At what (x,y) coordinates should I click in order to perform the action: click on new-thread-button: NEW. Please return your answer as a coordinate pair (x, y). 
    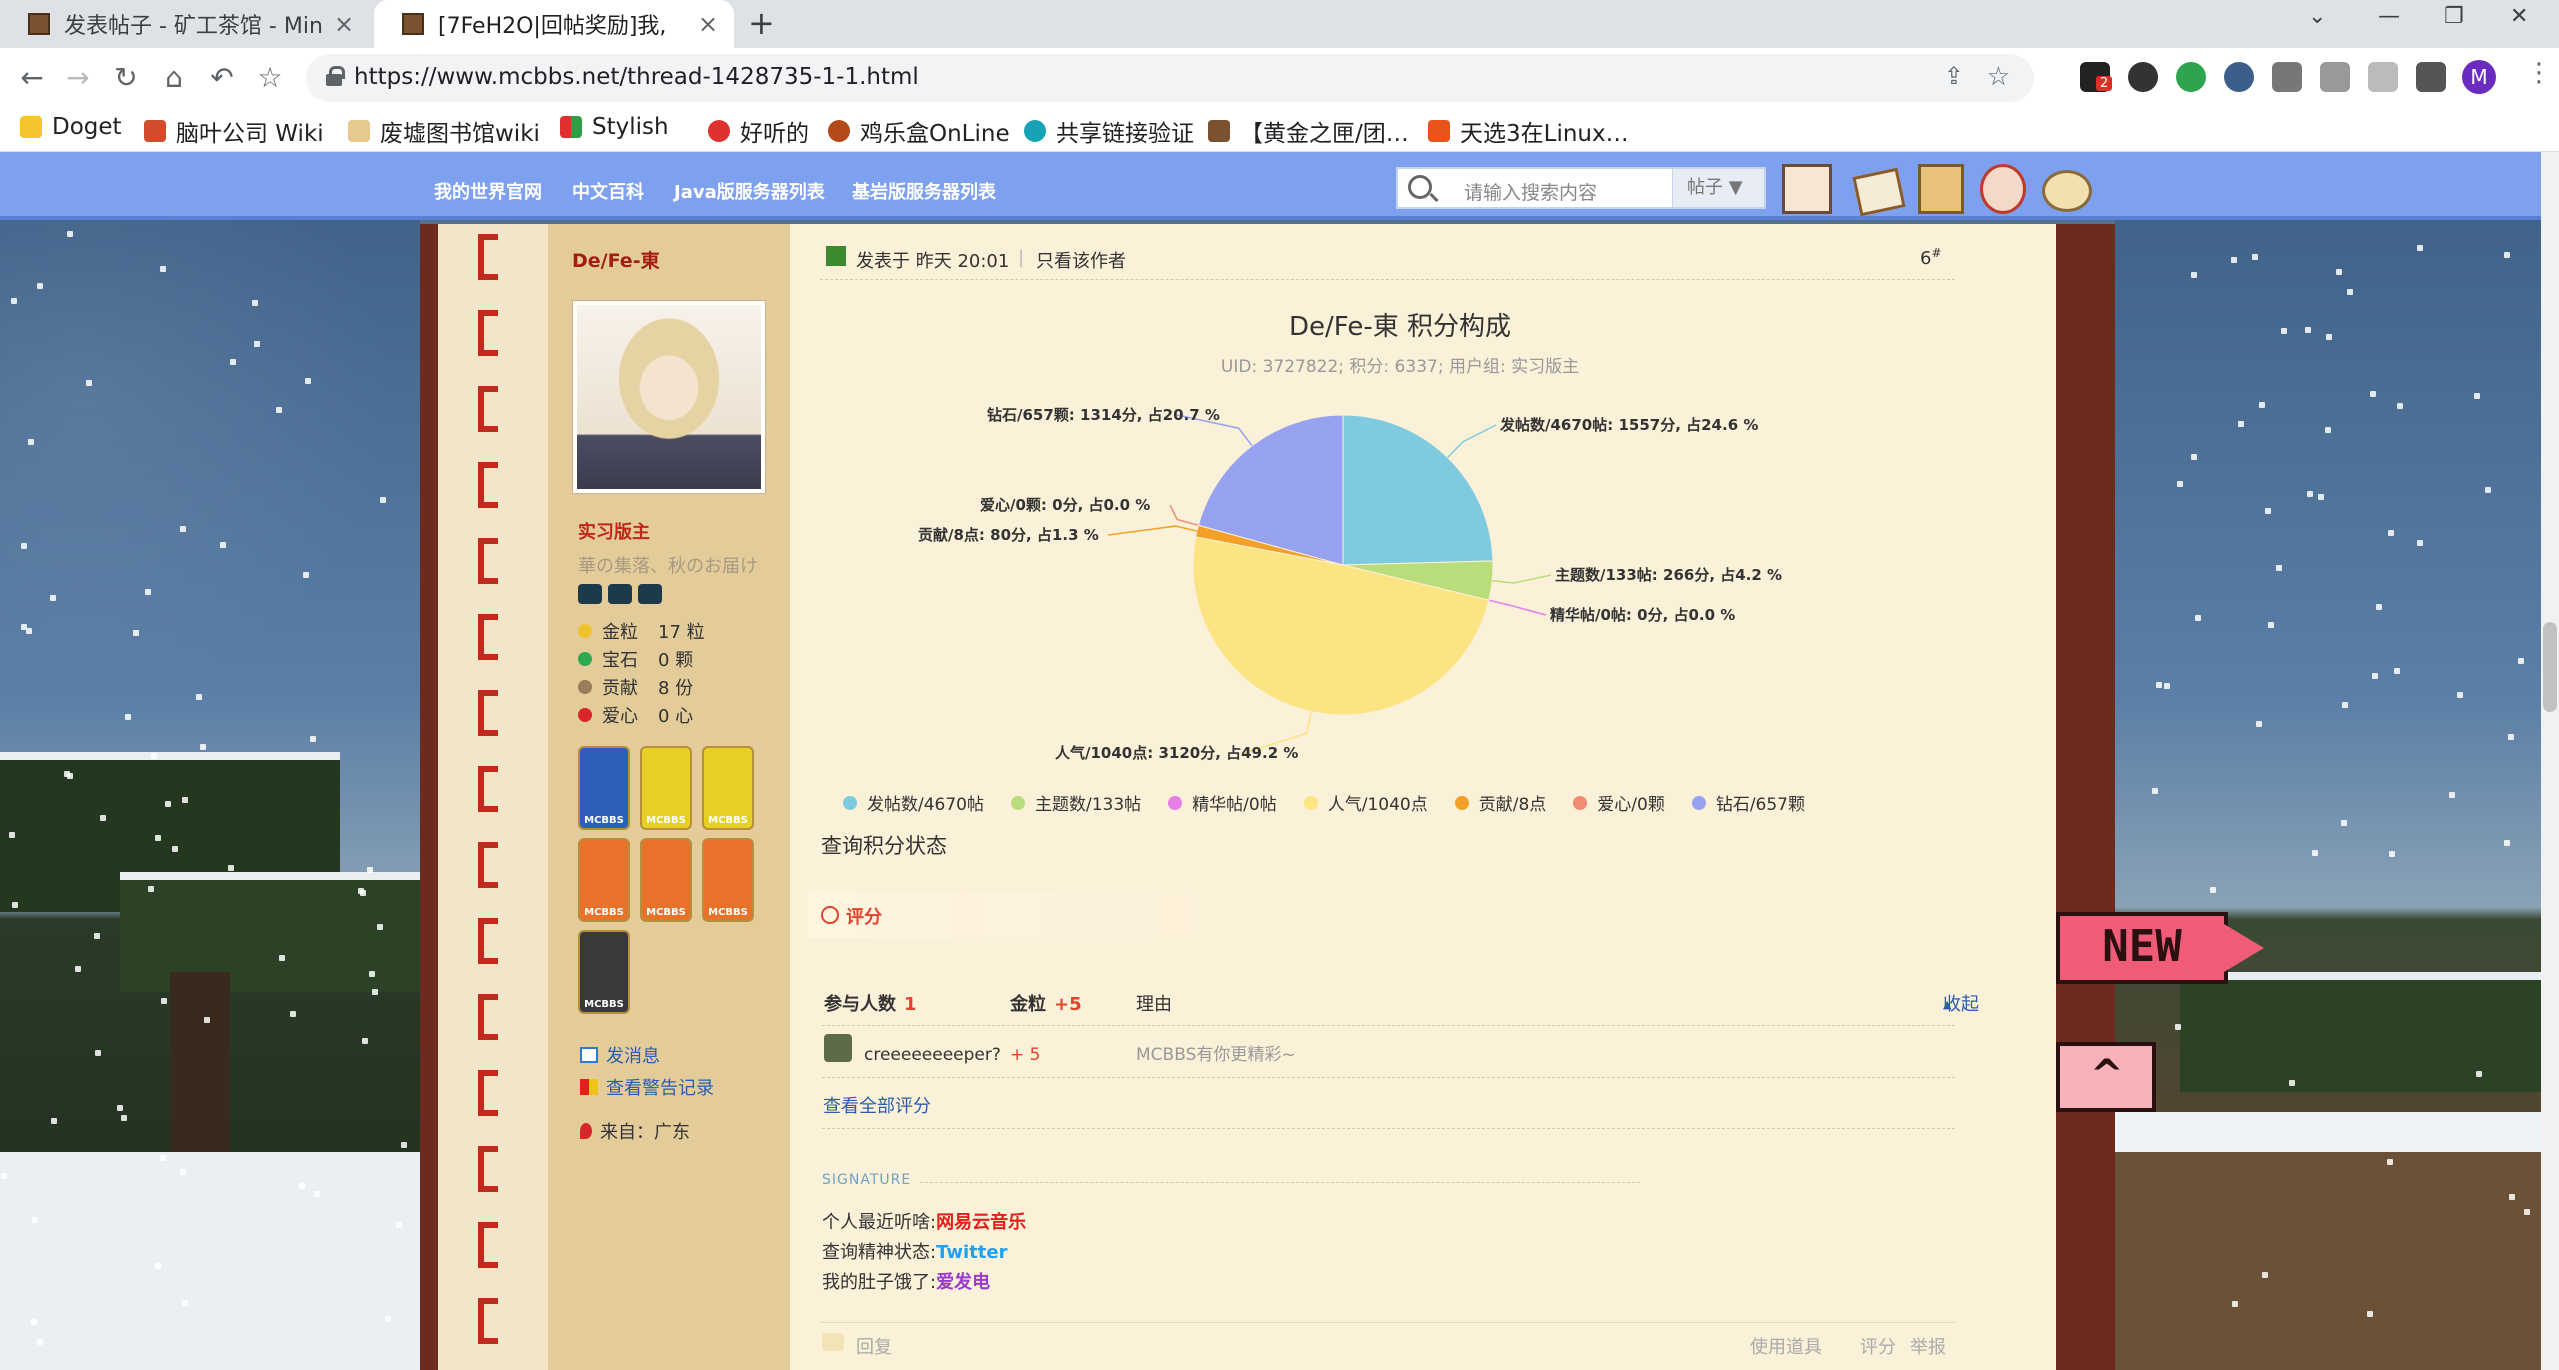
    Looking at the image, I should click on (2160, 948).